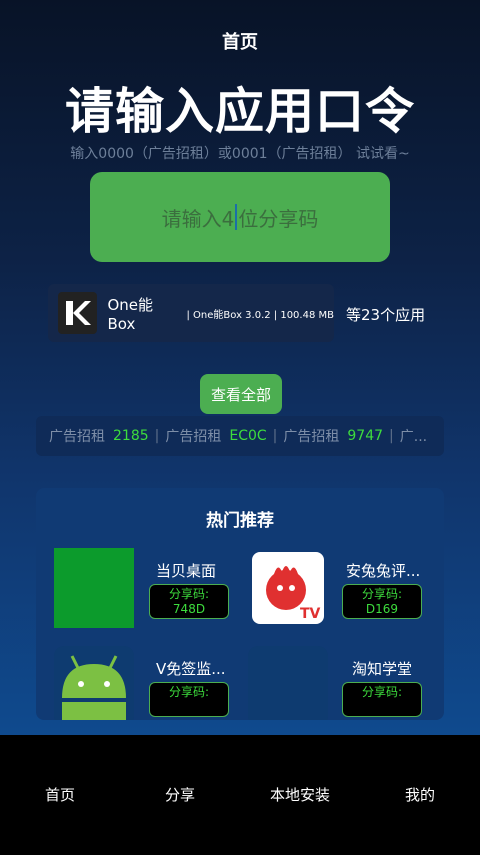 This screenshot has width=480, height=855. I want to click on onebox-logo-icon, so click(78, 313).